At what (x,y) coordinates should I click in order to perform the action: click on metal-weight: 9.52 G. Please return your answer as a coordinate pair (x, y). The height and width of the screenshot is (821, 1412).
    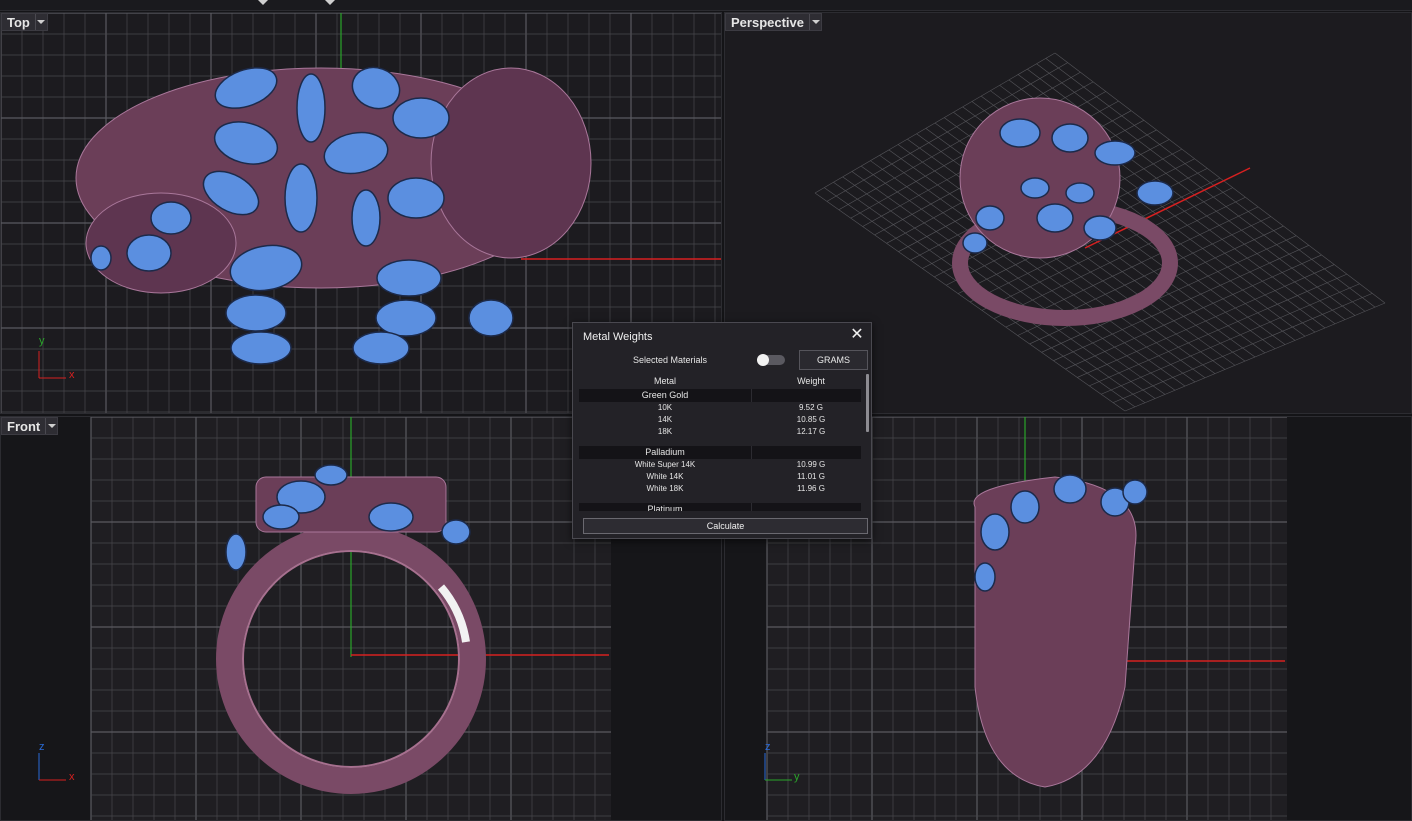
    Looking at the image, I should click on (810, 407).